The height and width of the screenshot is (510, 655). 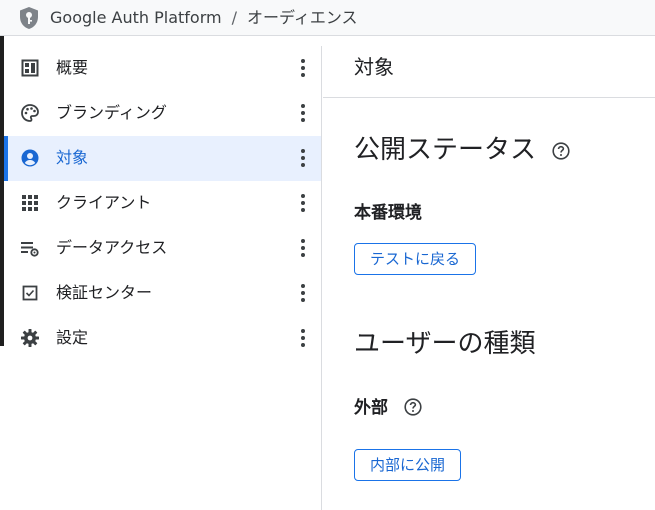 What do you see at coordinates (112, 247) in the screenshot?
I see `sidebar-item-label: データアクセス` at bounding box center [112, 247].